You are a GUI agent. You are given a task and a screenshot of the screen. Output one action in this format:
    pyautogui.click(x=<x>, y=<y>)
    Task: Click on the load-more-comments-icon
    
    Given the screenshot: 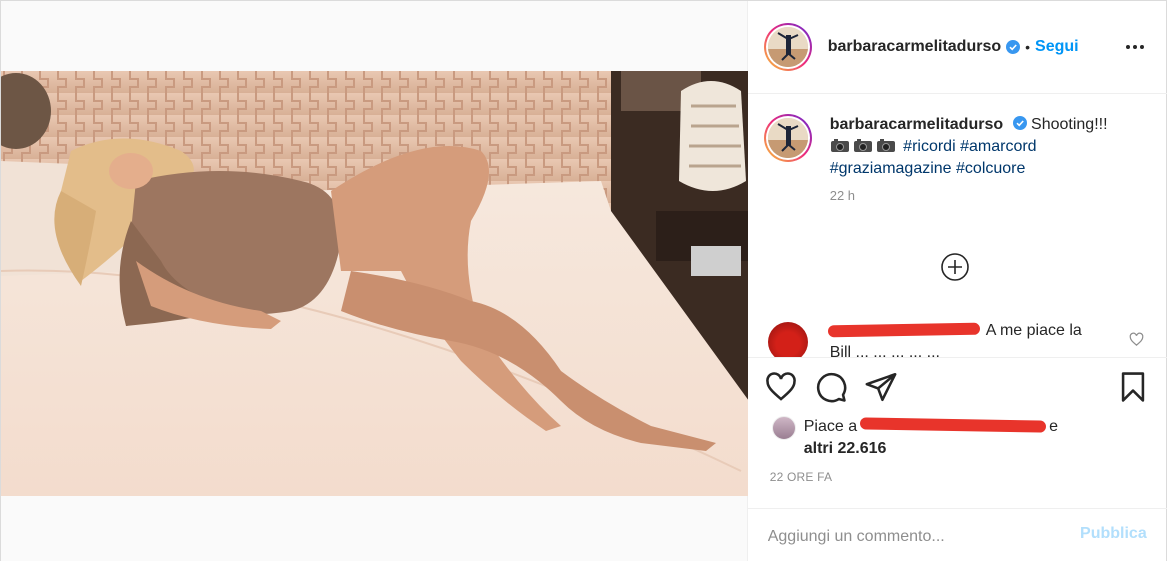 What is the action you would take?
    pyautogui.click(x=955, y=267)
    